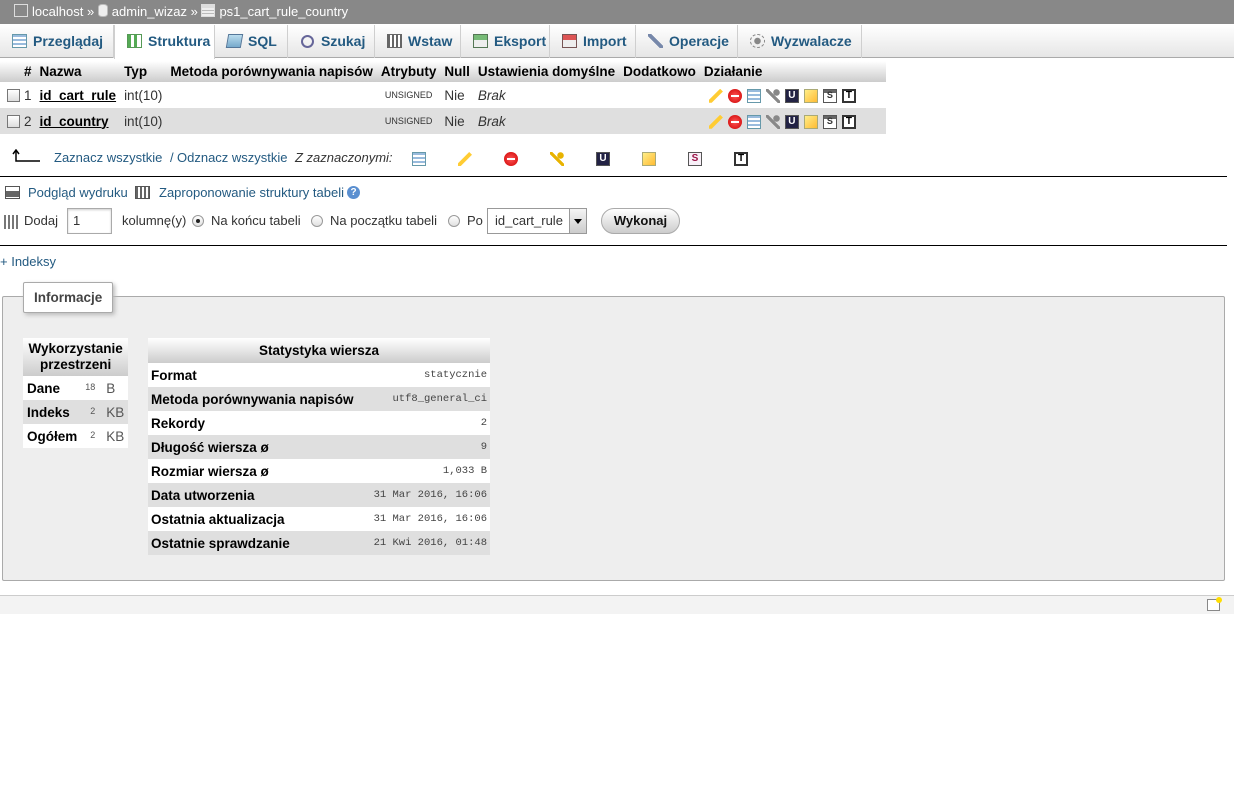 Image resolution: width=1234 pixels, height=799 pixels. Describe the element at coordinates (251, 192) in the screenshot. I see `propose-structure-link: Zaproponowanie struktury tabeli` at that location.